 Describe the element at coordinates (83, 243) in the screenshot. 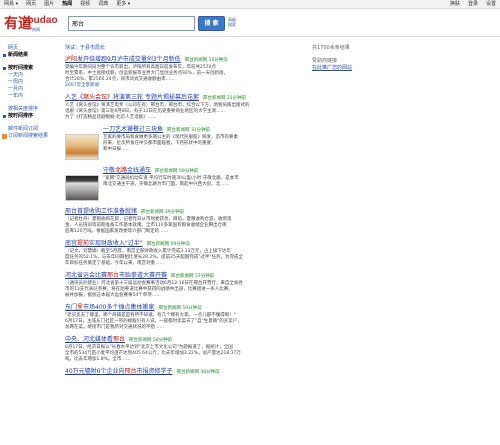

I see `result-title-highlight: 提前` at that location.